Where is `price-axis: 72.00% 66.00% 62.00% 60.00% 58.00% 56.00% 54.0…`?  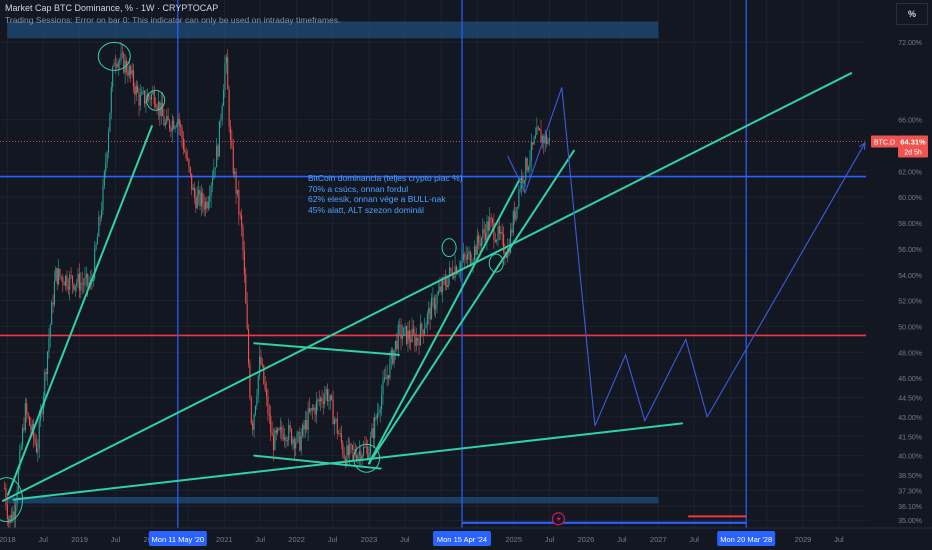 price-axis: 72.00% 66.00% 62.00% 60.00% 58.00% 56.00% 54.0… is located at coordinates (899, 264).